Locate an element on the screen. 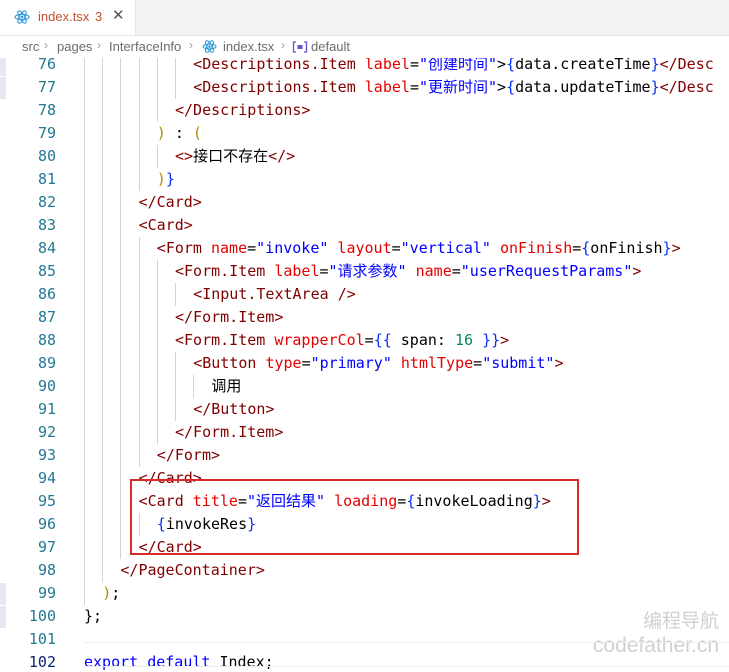 Image resolution: width=729 pixels, height=672 pixels. code-line: 82 </Card> is located at coordinates (364, 202).